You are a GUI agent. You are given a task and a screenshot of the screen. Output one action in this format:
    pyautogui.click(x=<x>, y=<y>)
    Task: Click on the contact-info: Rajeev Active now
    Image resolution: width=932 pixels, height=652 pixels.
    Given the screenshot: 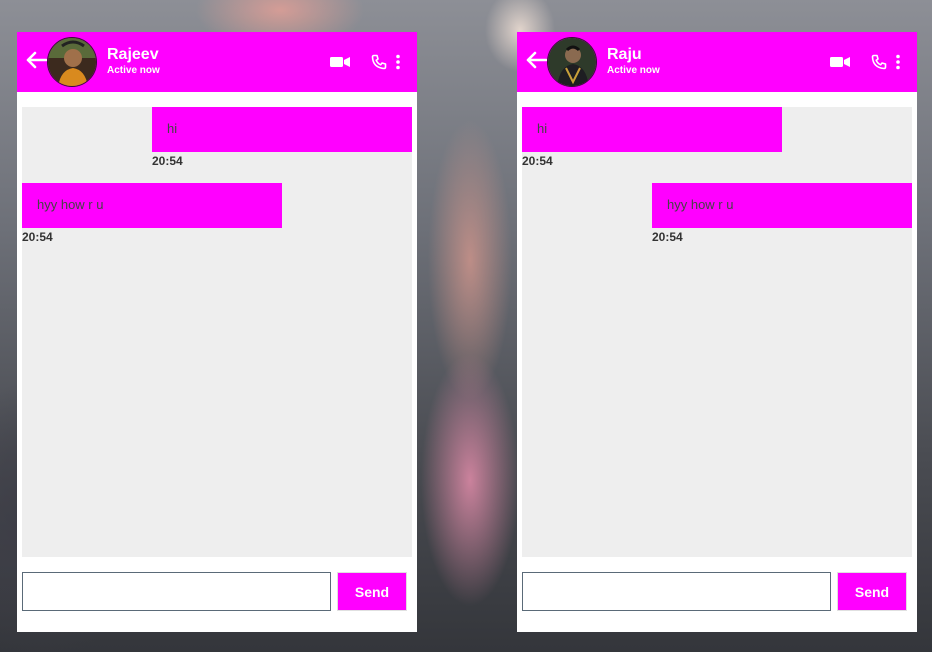 What is the action you would take?
    pyautogui.click(x=133, y=62)
    